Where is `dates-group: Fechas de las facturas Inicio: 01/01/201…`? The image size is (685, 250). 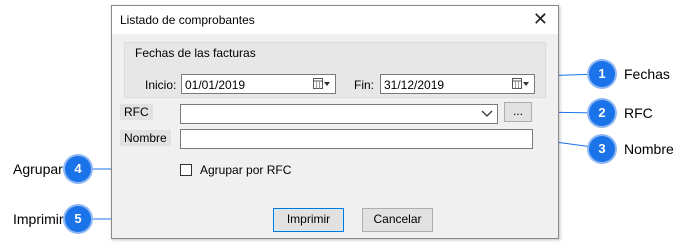
dates-group: Fechas de las facturas Inicio: 01/01/201… is located at coordinates (335, 70).